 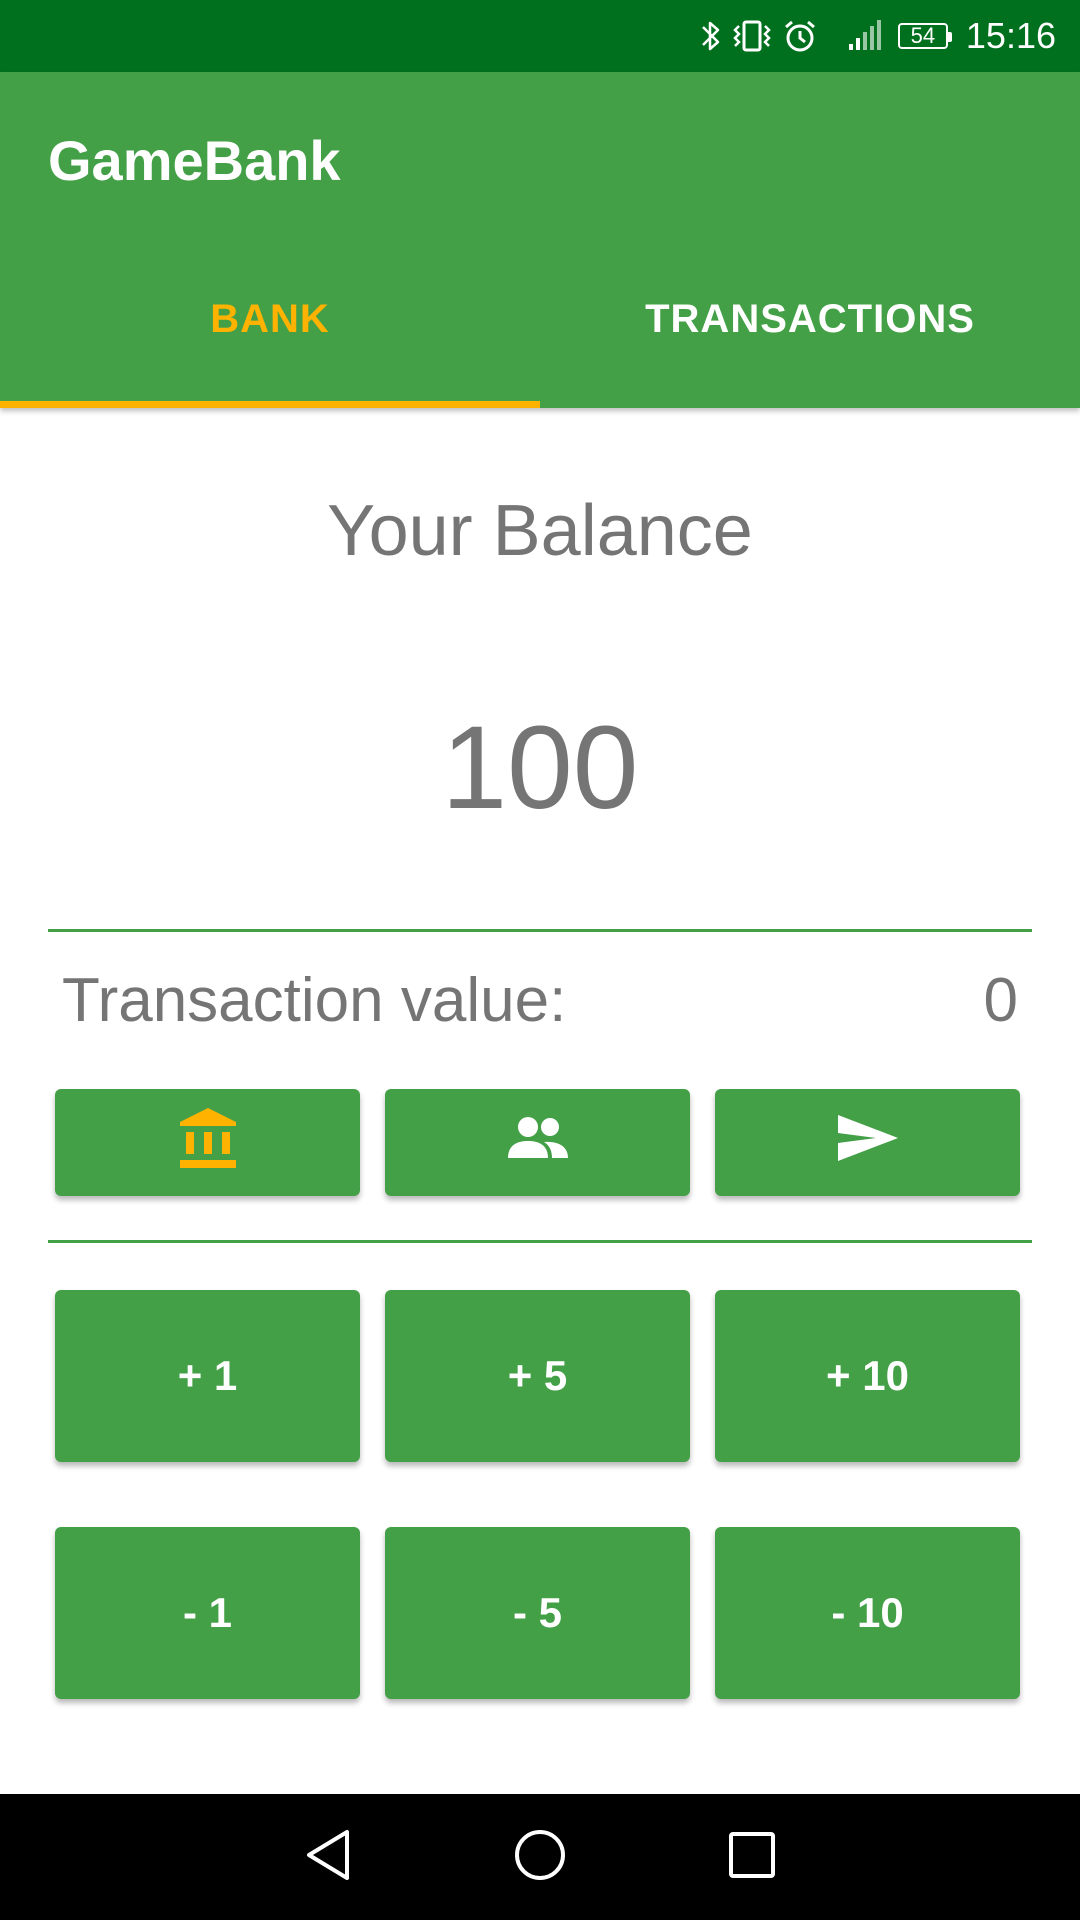 I want to click on plus-5-button: + 5, so click(x=537, y=1376).